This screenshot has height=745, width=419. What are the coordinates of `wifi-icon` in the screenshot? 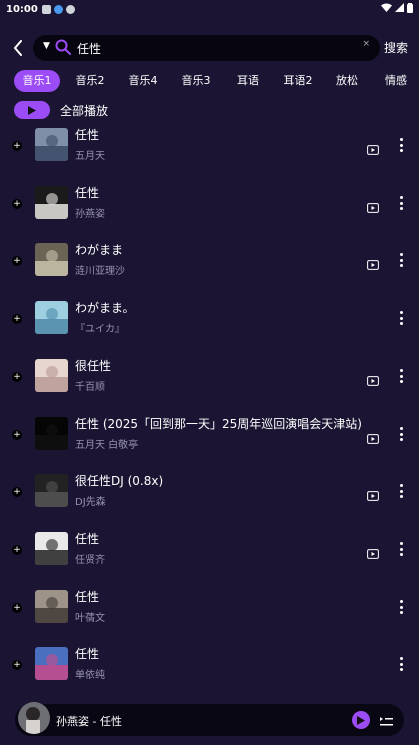 It's located at (386, 9).